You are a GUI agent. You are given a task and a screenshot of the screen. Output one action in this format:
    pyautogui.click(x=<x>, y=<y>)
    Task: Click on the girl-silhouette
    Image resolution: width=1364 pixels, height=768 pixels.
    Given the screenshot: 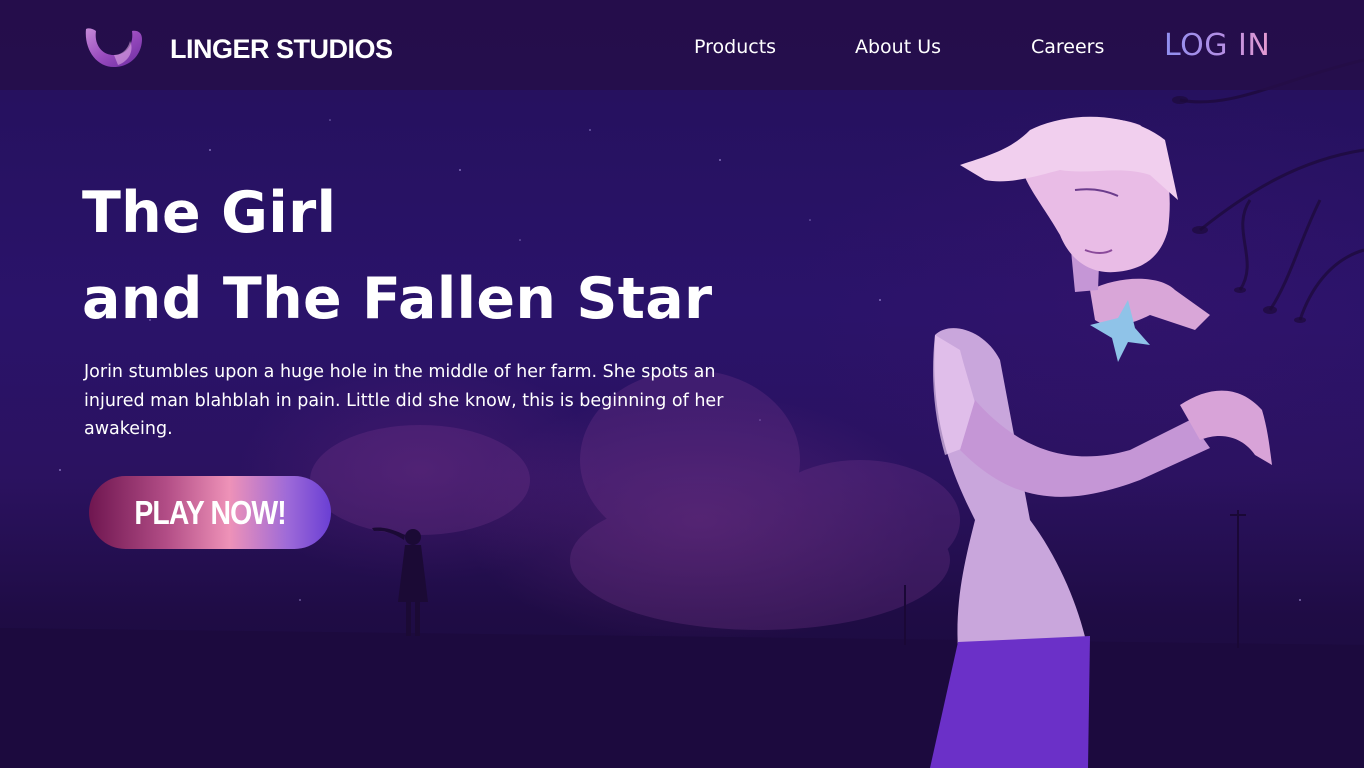 What is the action you would take?
    pyautogui.click(x=400, y=581)
    